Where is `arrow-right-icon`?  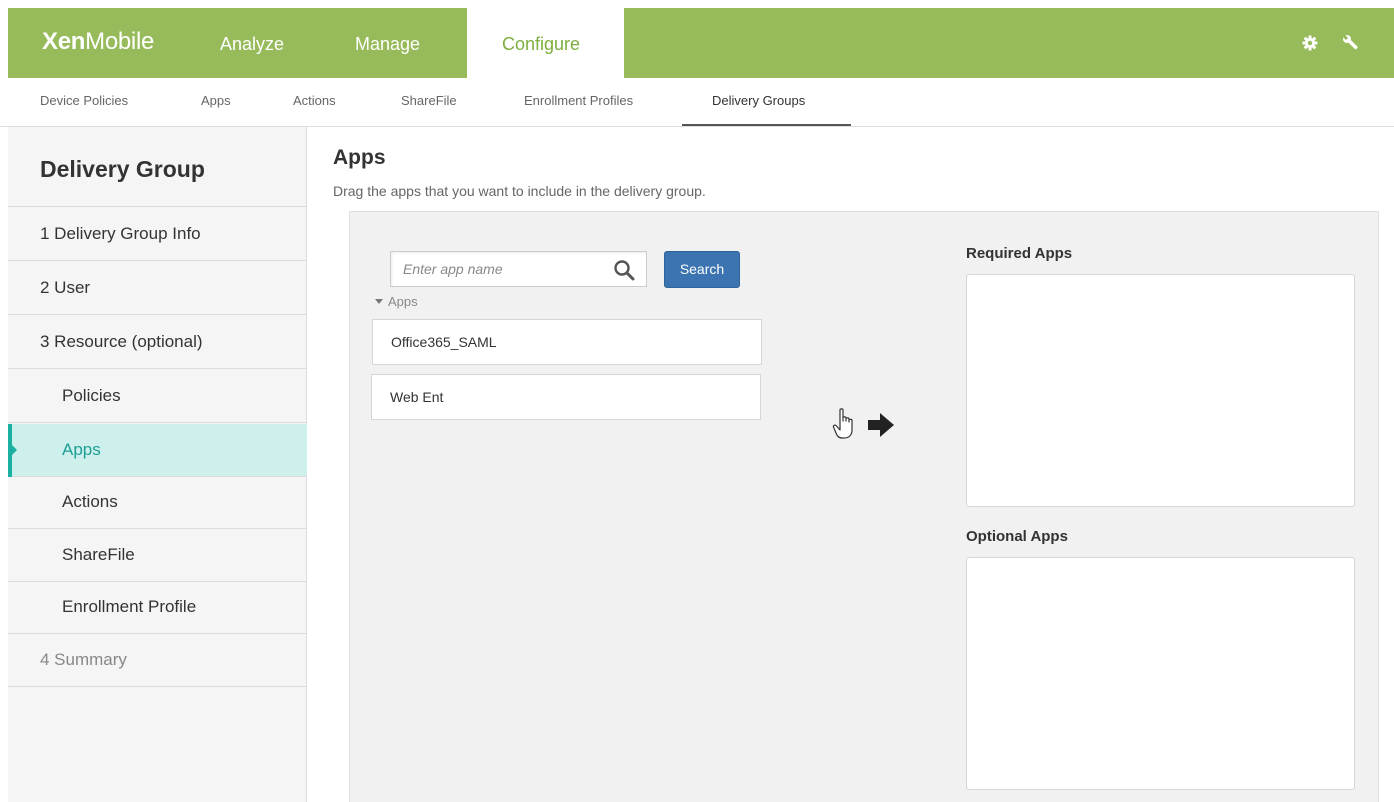
arrow-right-icon is located at coordinates (881, 425).